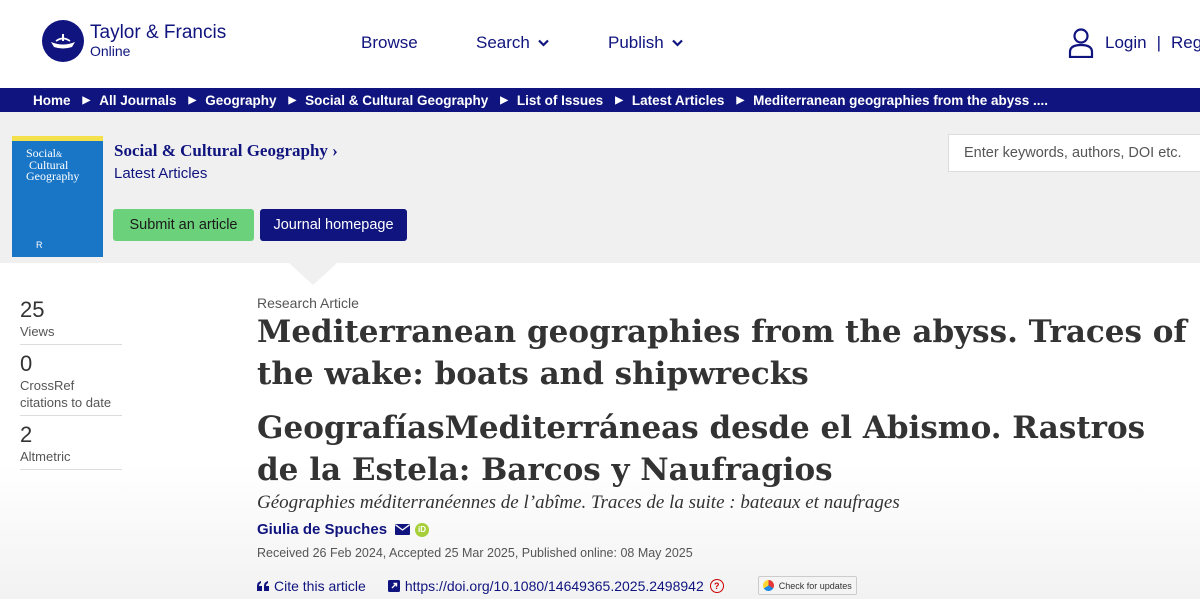 This screenshot has height=599, width=1200. Describe the element at coordinates (1185, 43) in the screenshot. I see `register-link: Reg` at that location.